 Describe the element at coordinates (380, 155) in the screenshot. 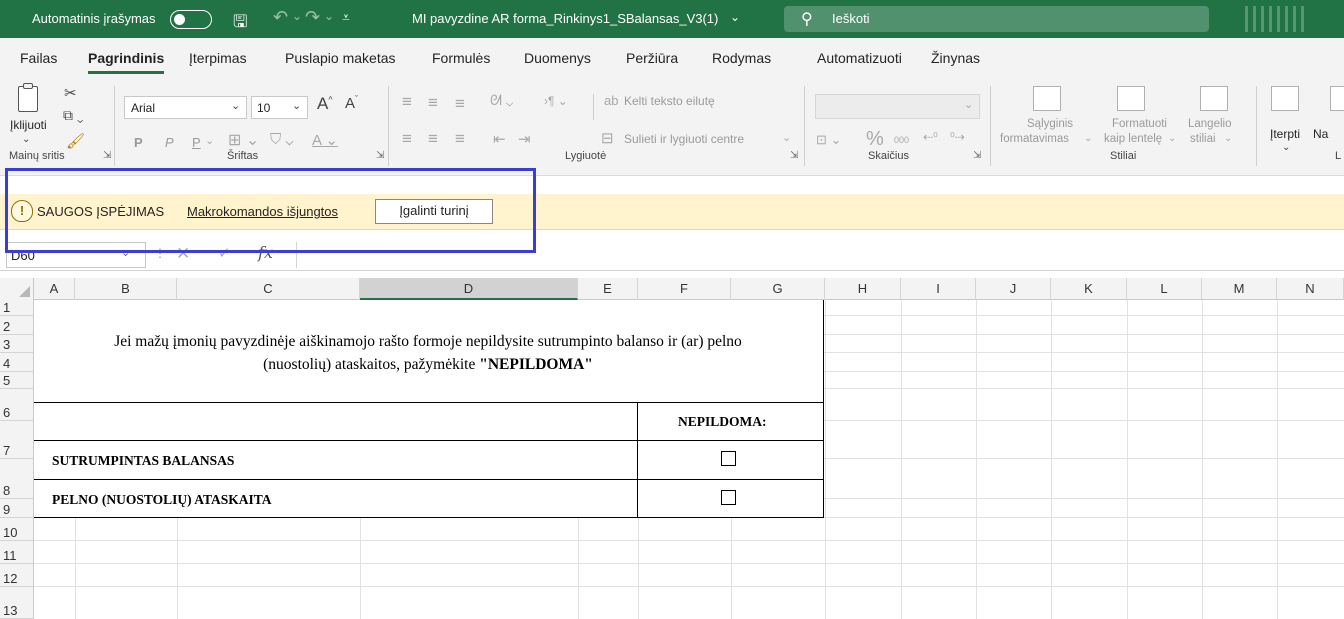

I see `font-launcher-icon: ⇲` at that location.